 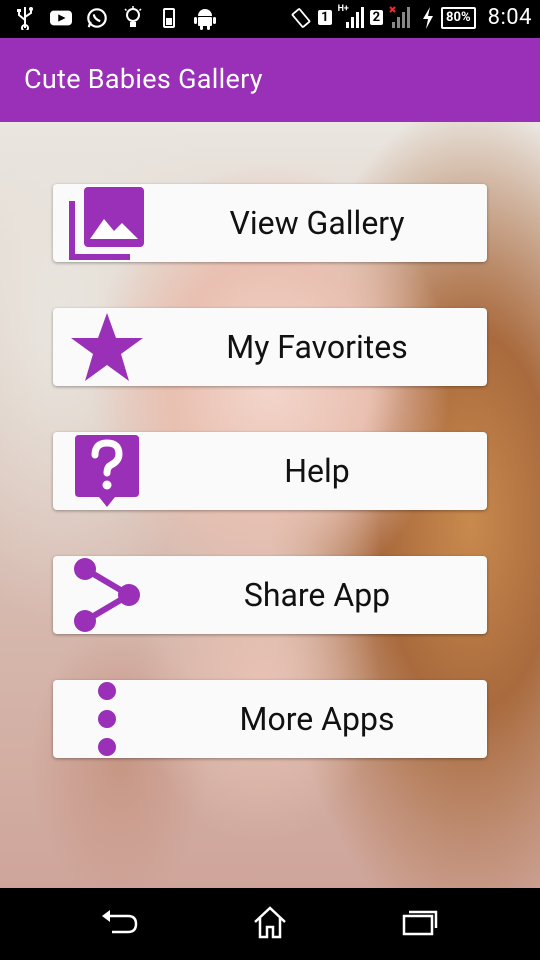 What do you see at coordinates (270, 471) in the screenshot?
I see `help-button: Help` at bounding box center [270, 471].